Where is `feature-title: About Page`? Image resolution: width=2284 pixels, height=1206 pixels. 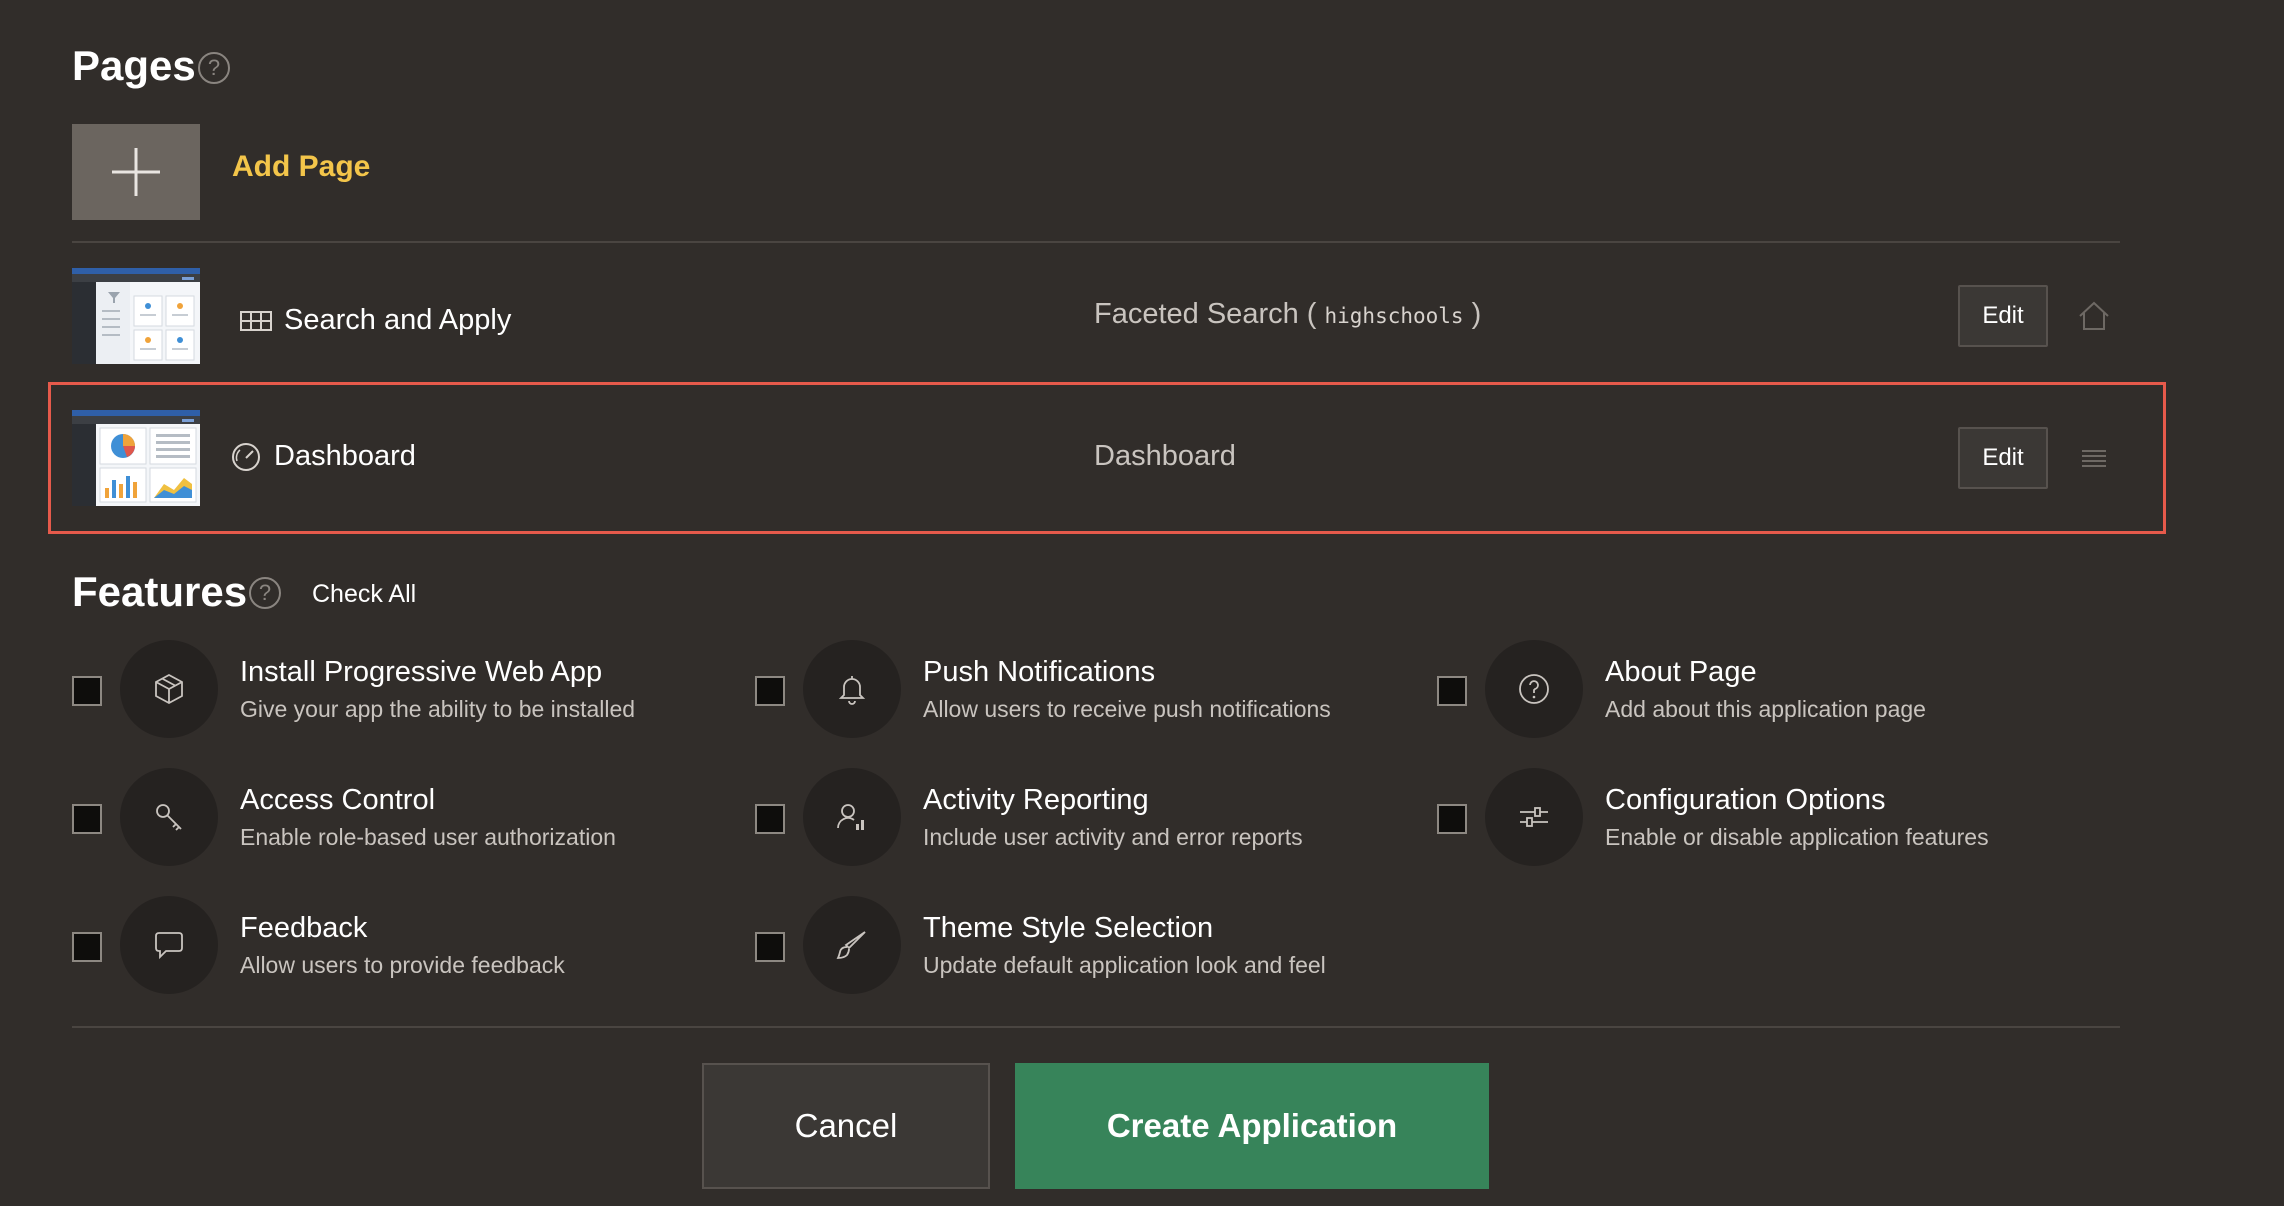 feature-title: About Page is located at coordinates (1681, 672).